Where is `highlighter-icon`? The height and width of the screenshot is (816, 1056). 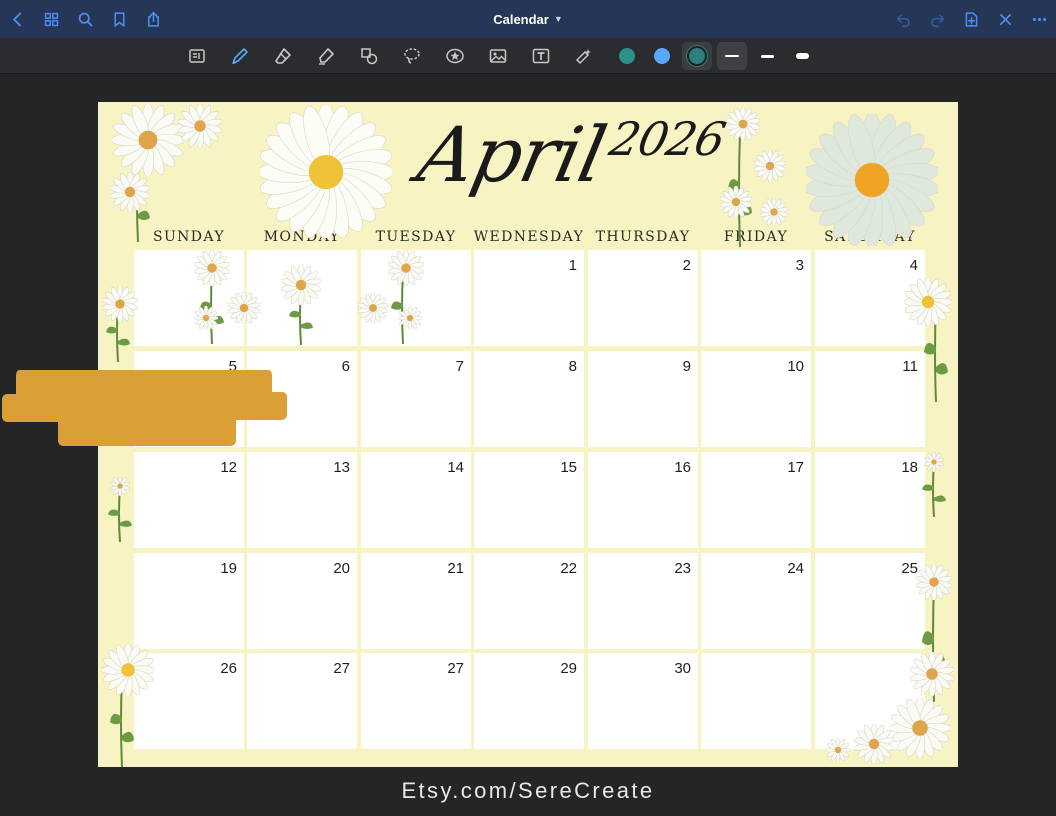 highlighter-icon is located at coordinates (326, 56).